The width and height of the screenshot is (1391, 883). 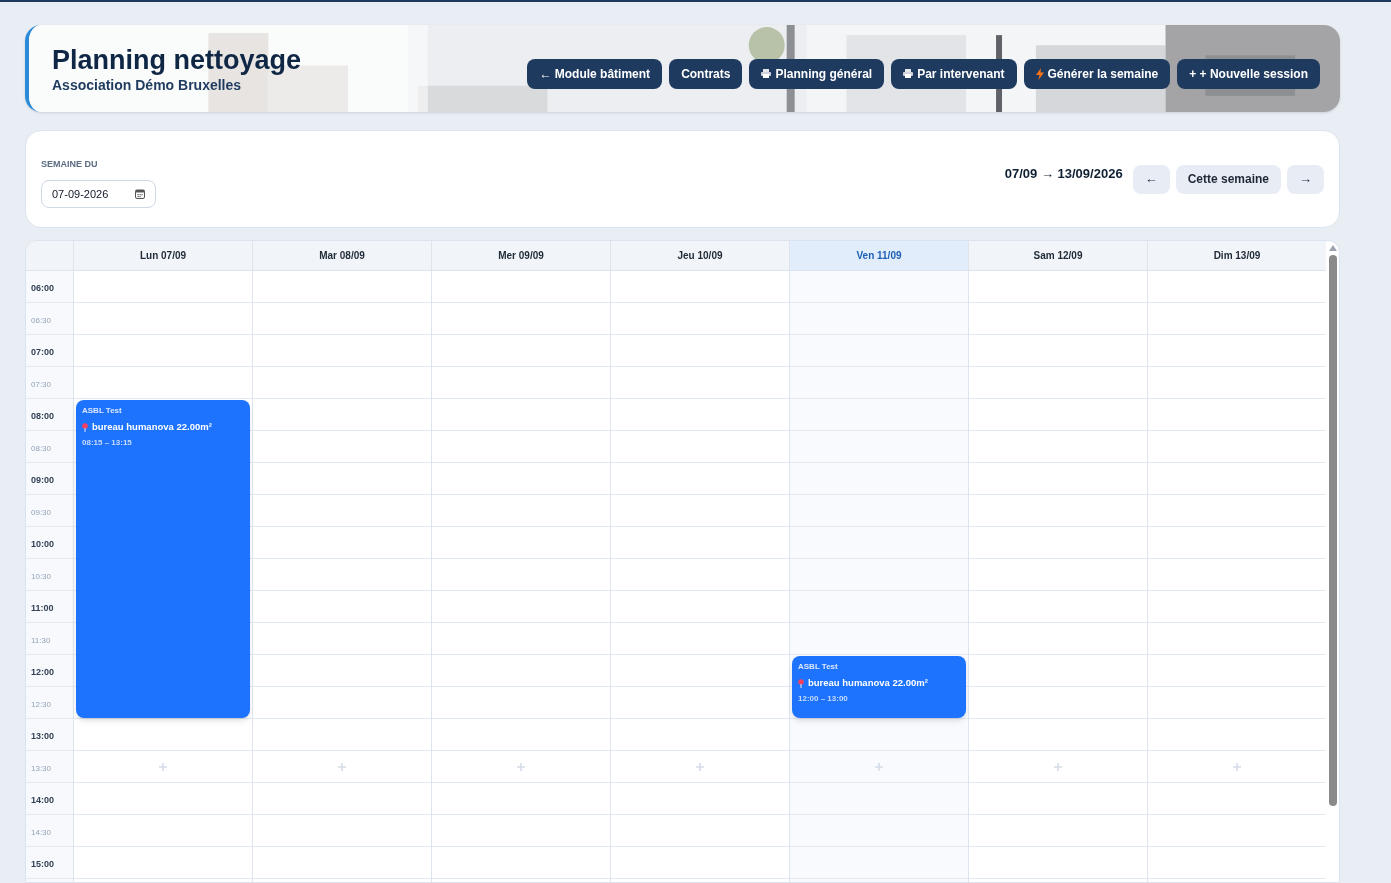 I want to click on header-button: Planning général, so click(x=817, y=73).